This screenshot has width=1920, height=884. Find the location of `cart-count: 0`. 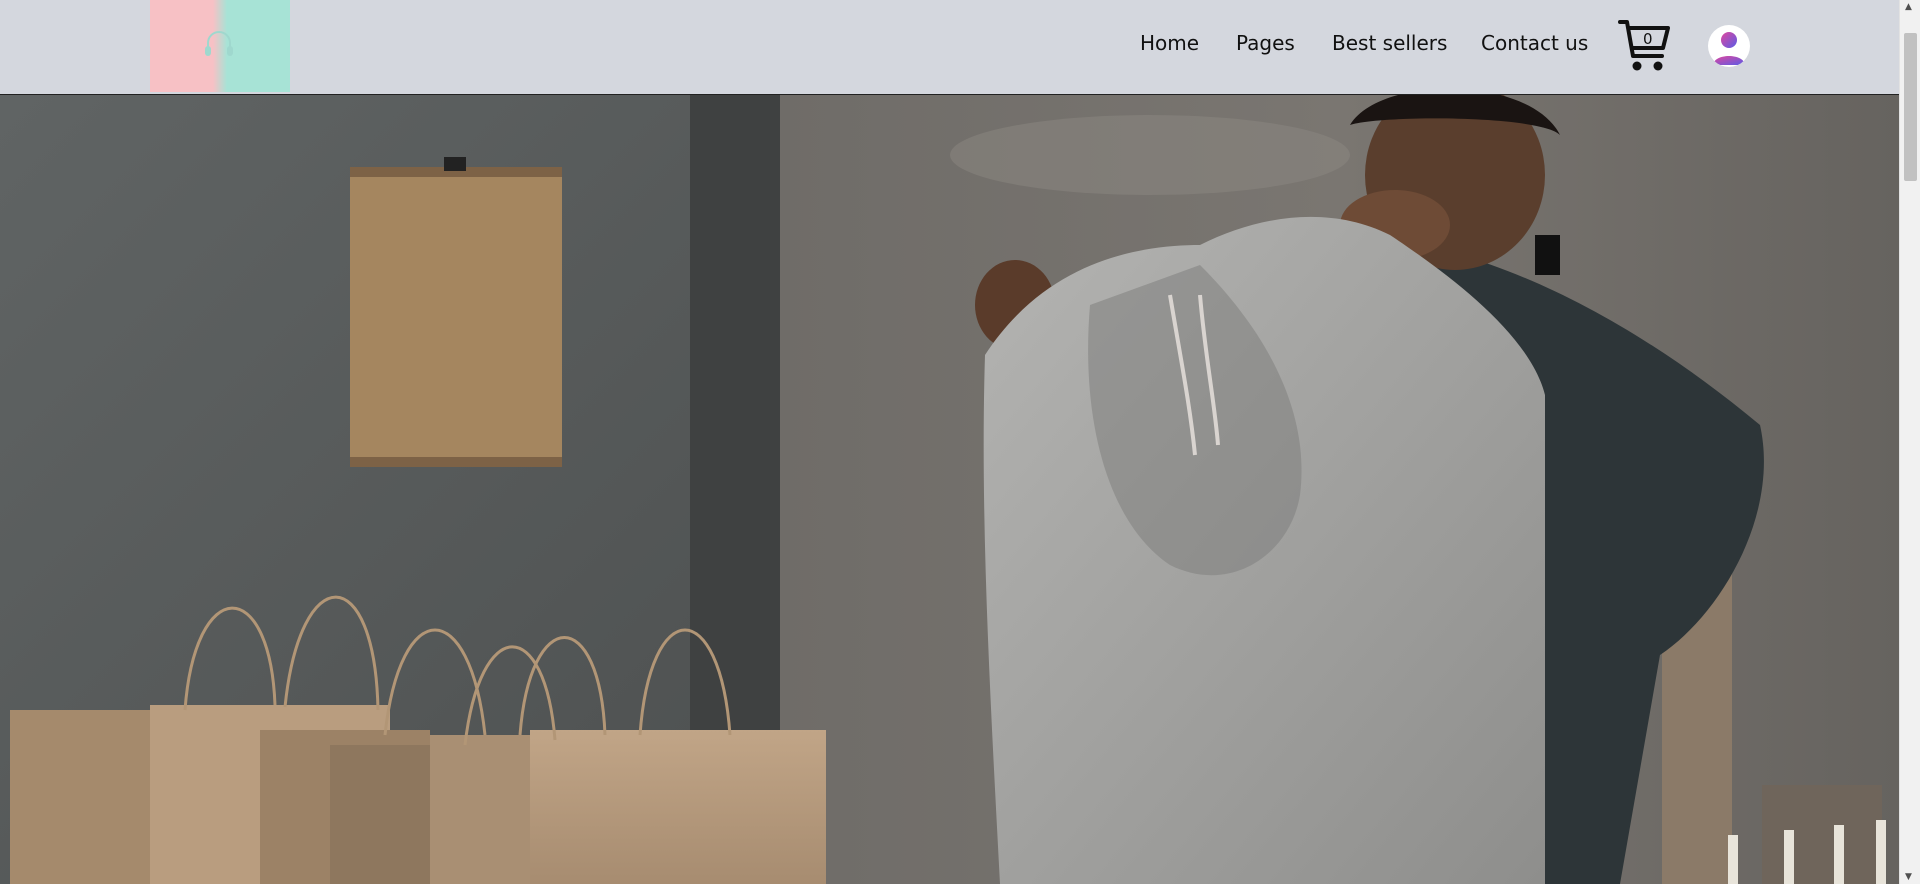

cart-count: 0 is located at coordinates (1648, 39).